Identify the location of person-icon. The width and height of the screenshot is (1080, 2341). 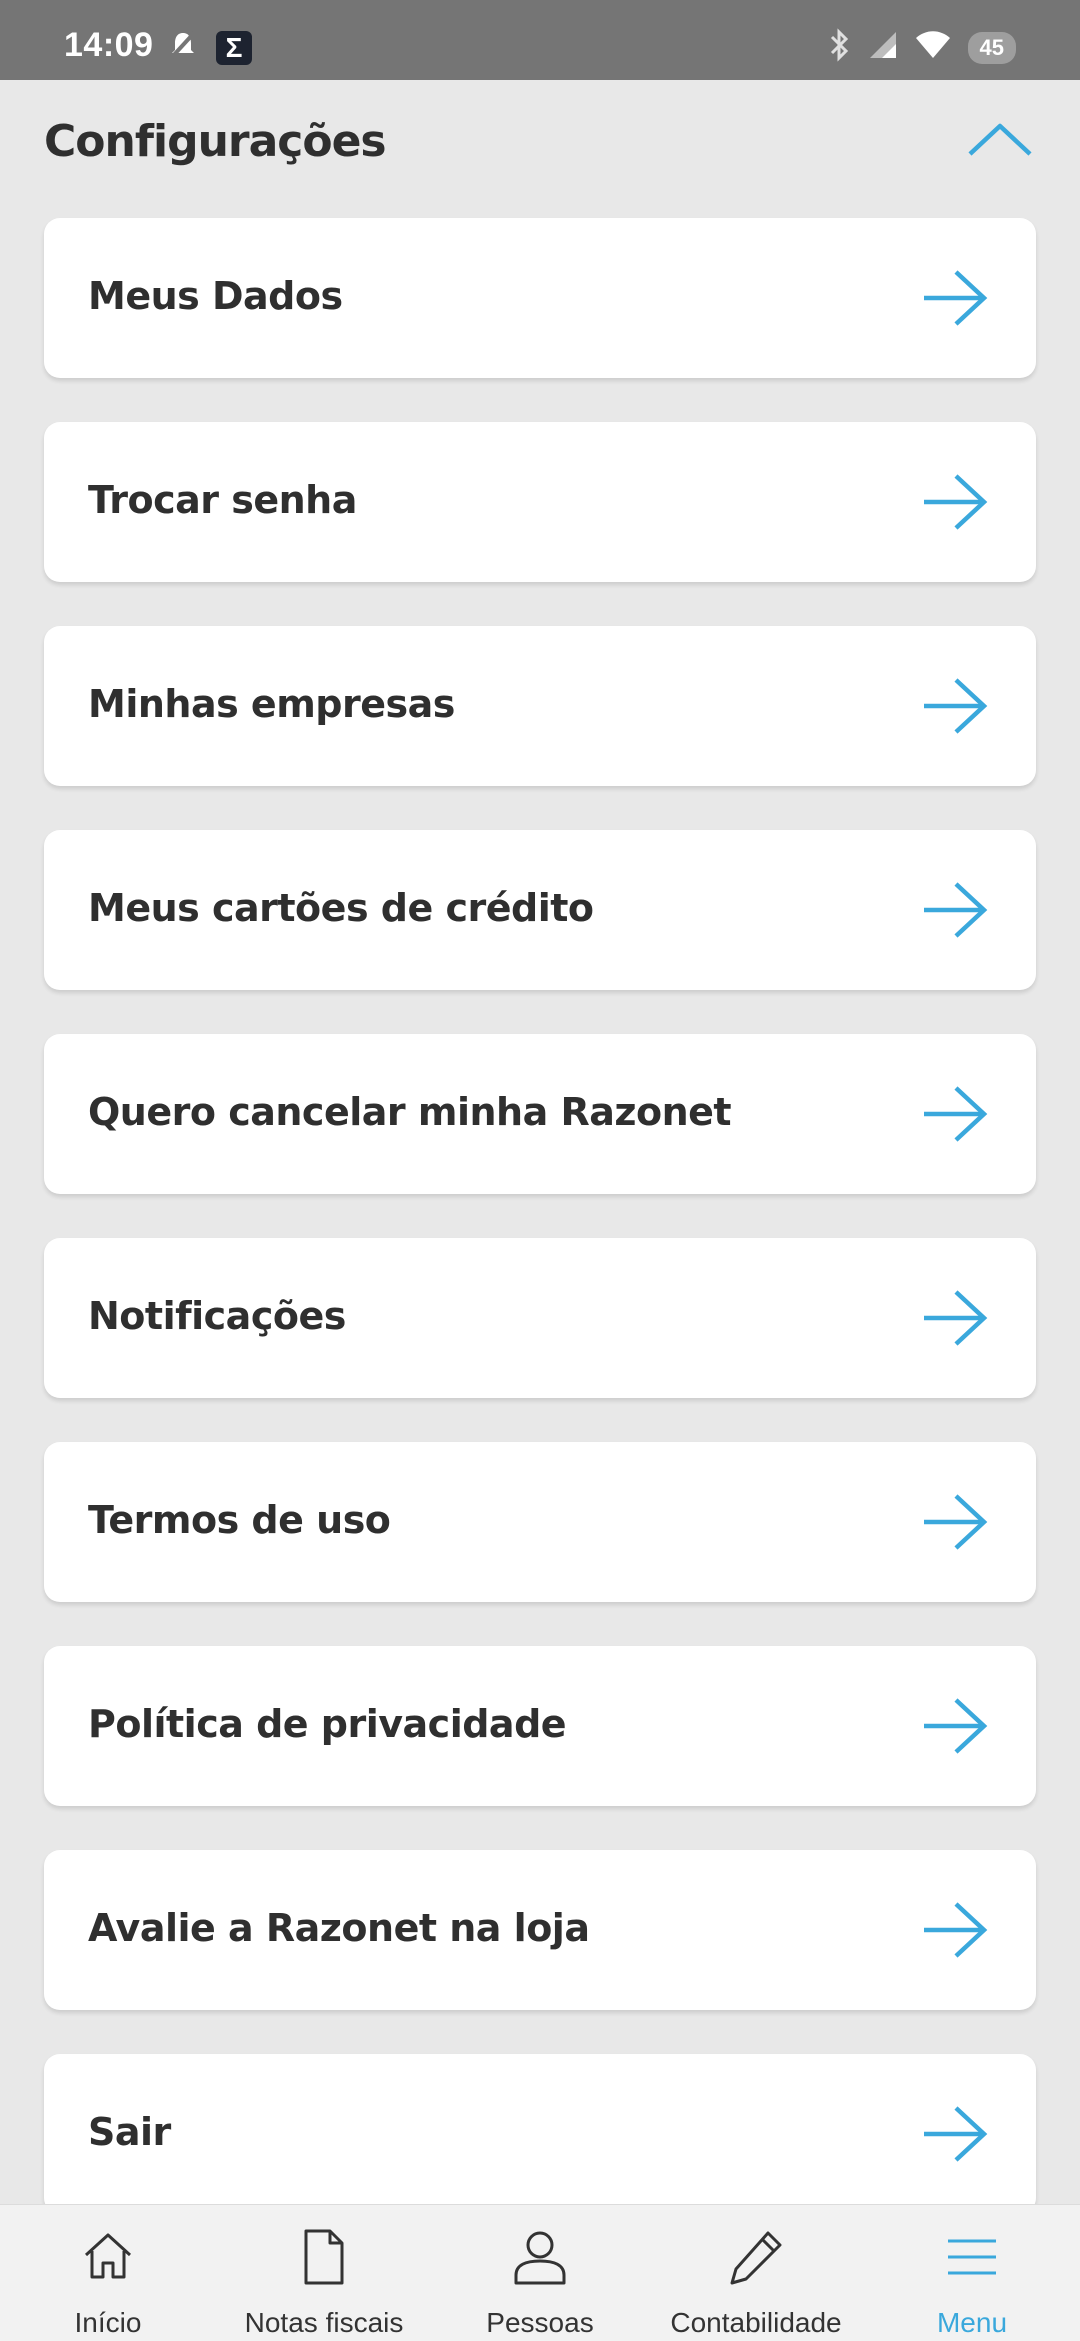
(540, 2257).